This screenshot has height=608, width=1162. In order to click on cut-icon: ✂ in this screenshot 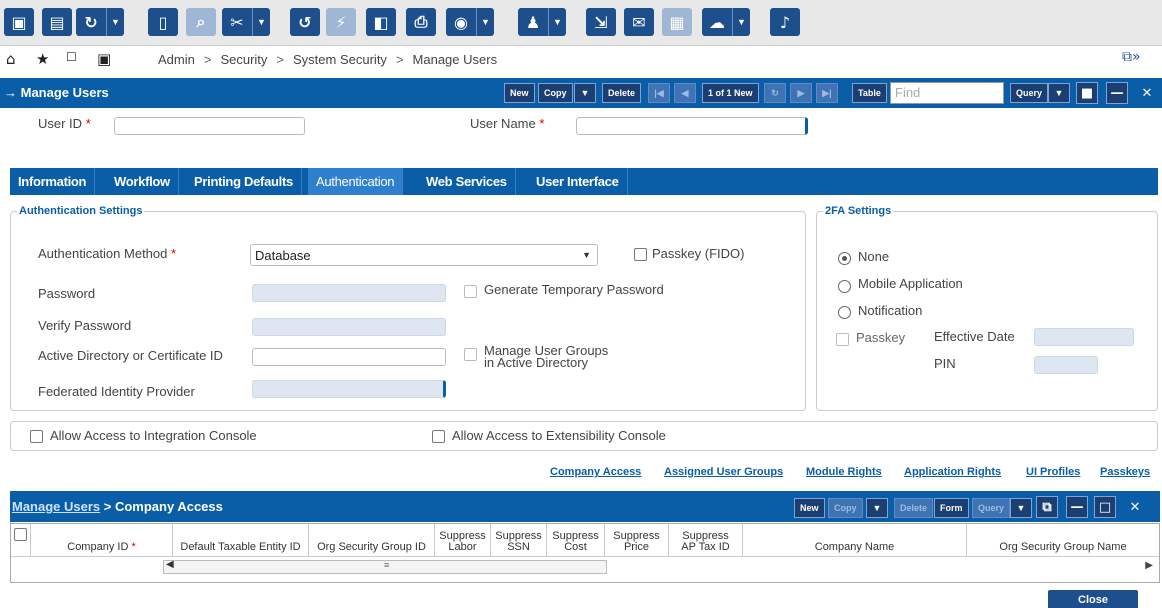, I will do `click(237, 22)`.